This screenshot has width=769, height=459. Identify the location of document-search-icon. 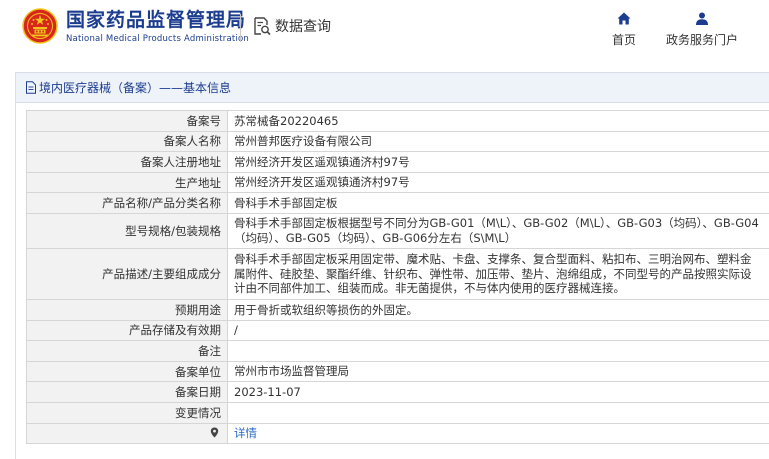
(262, 26).